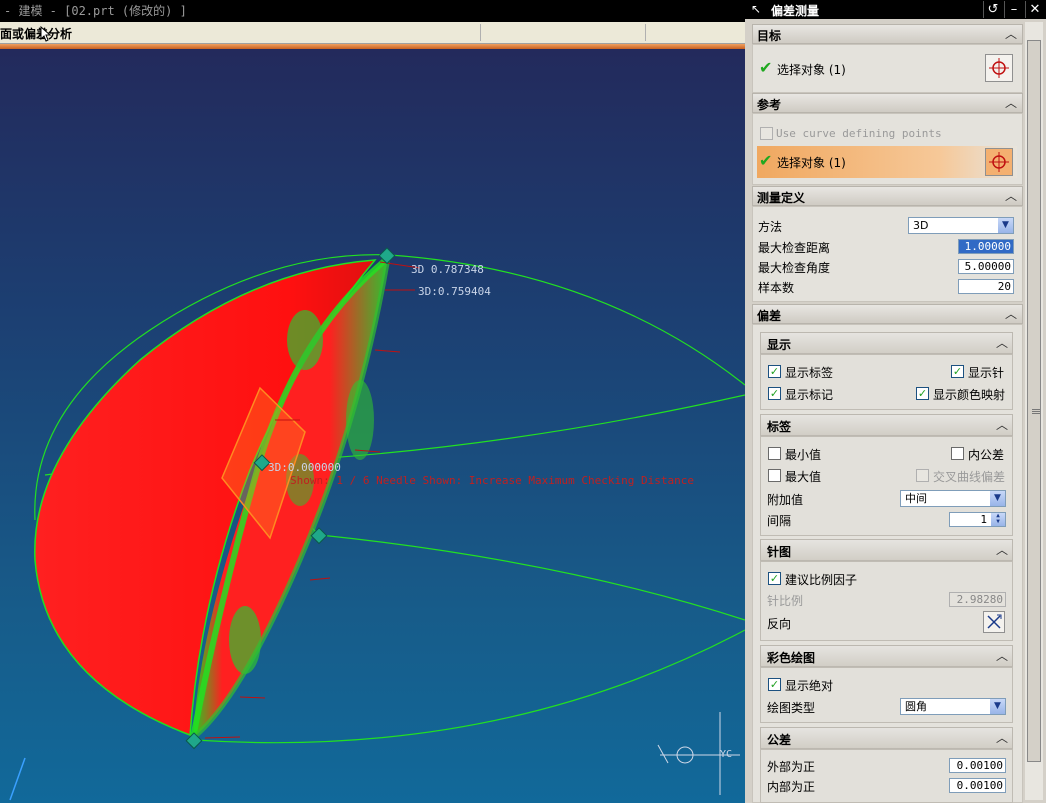 The image size is (1046, 803). What do you see at coordinates (992, 9) in the screenshot?
I see `reset-icon: ↺` at bounding box center [992, 9].